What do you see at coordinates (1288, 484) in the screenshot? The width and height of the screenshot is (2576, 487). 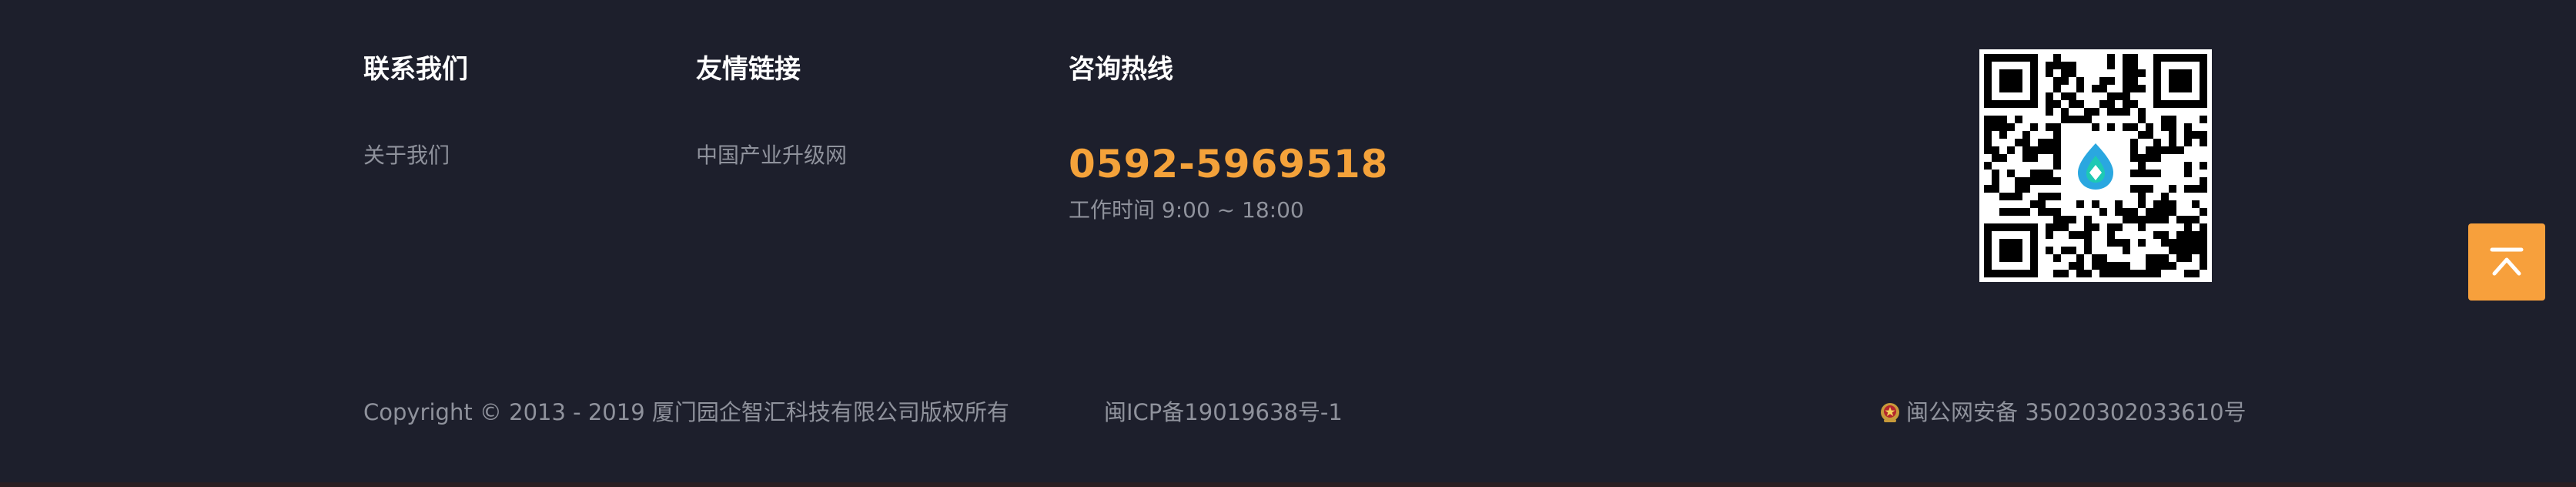 I see `footer-bottom-edge` at bounding box center [1288, 484].